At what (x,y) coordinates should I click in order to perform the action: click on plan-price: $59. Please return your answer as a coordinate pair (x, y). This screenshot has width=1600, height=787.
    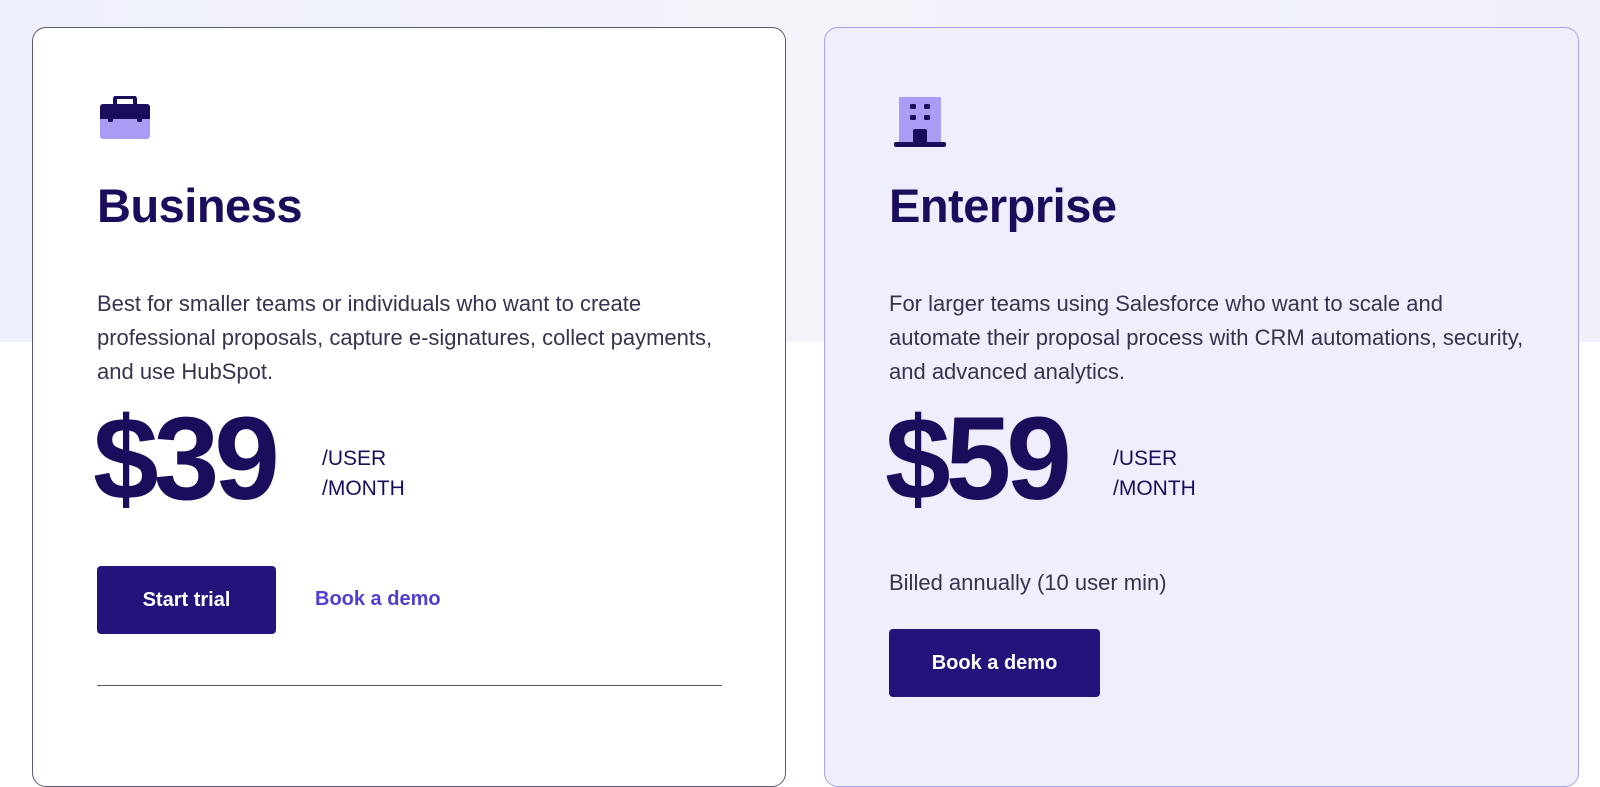
    Looking at the image, I should click on (978, 459).